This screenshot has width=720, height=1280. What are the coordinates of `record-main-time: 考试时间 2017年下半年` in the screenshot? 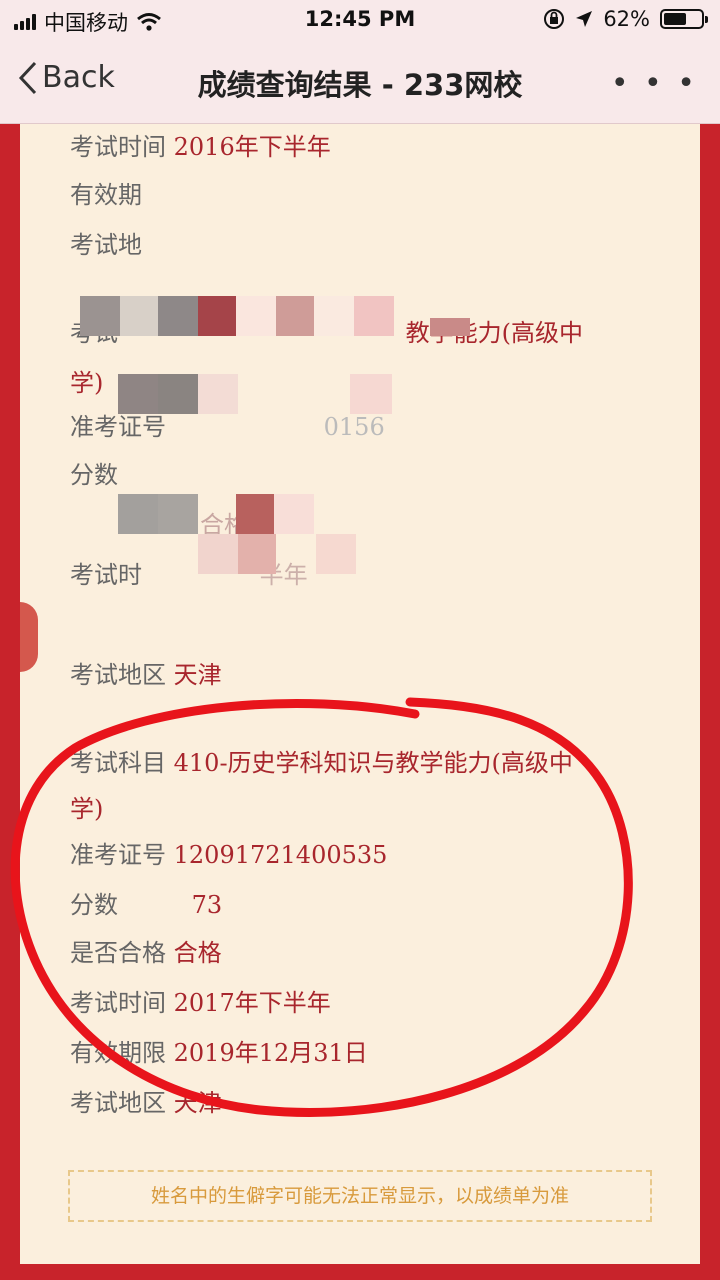 It's located at (200, 1003).